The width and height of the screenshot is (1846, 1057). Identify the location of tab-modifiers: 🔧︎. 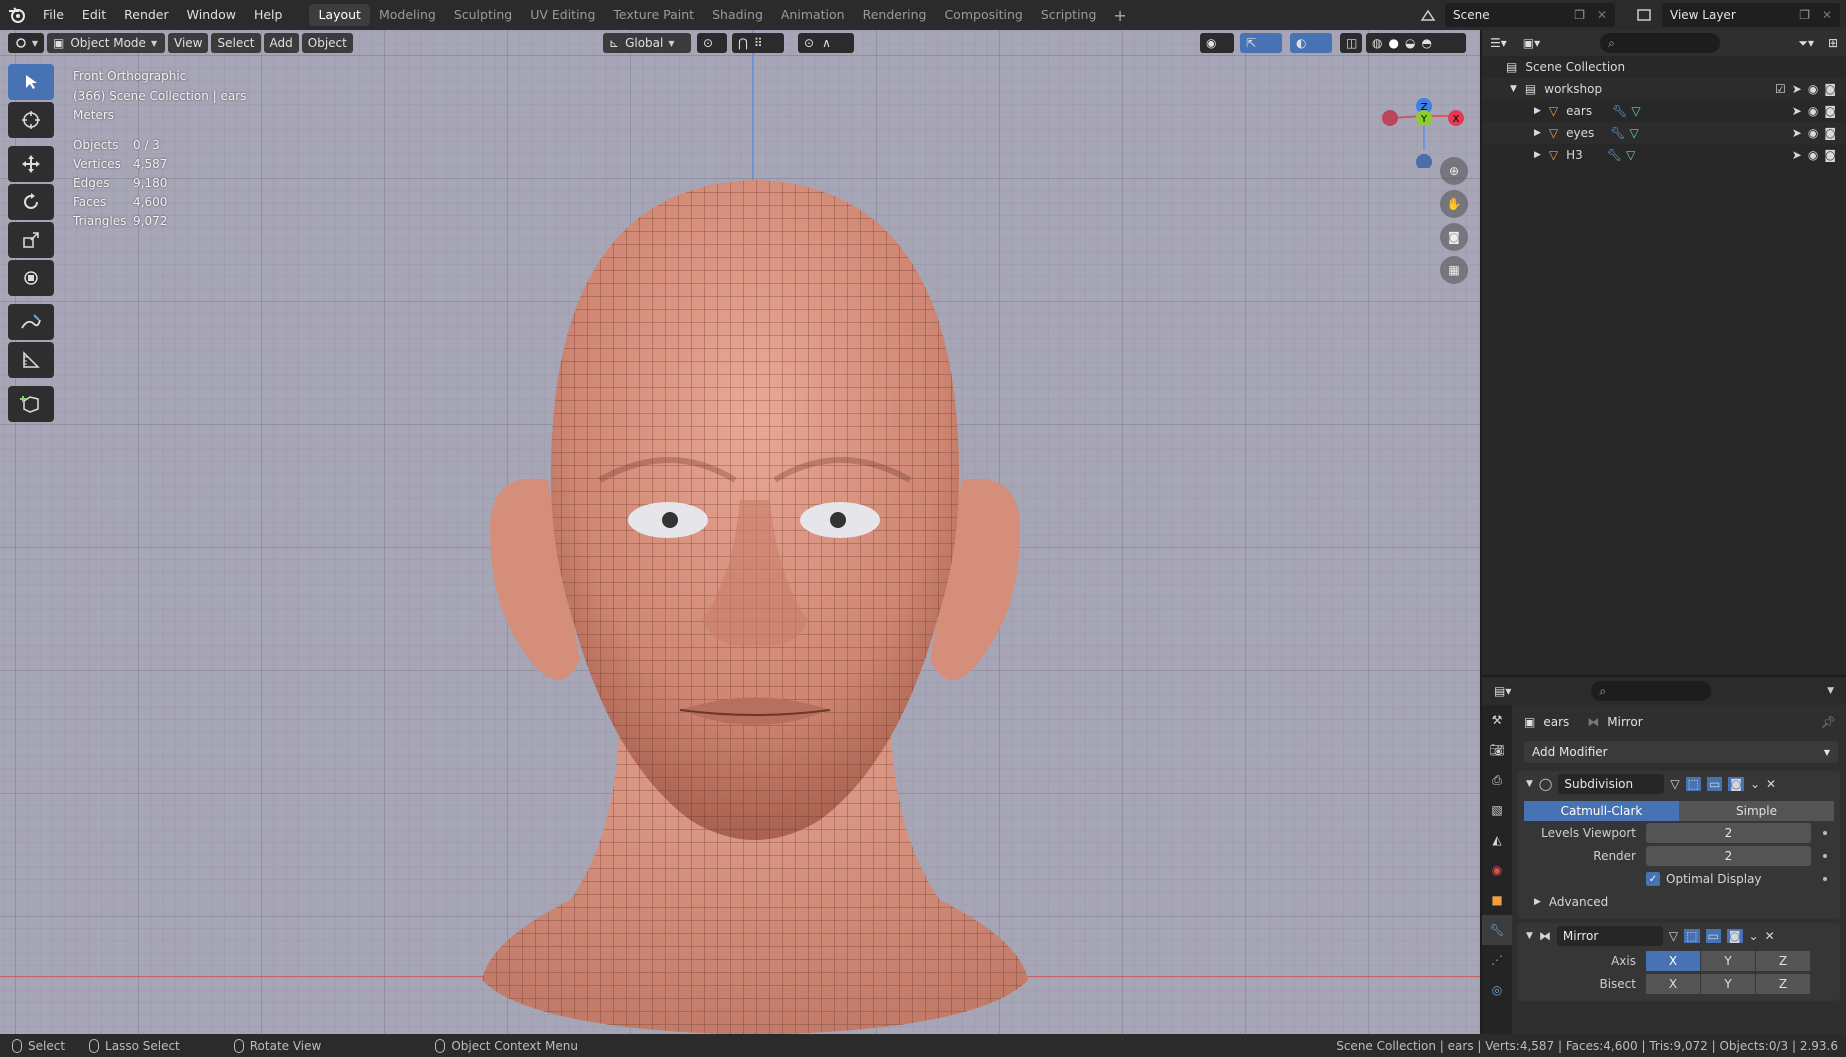
(1497, 930).